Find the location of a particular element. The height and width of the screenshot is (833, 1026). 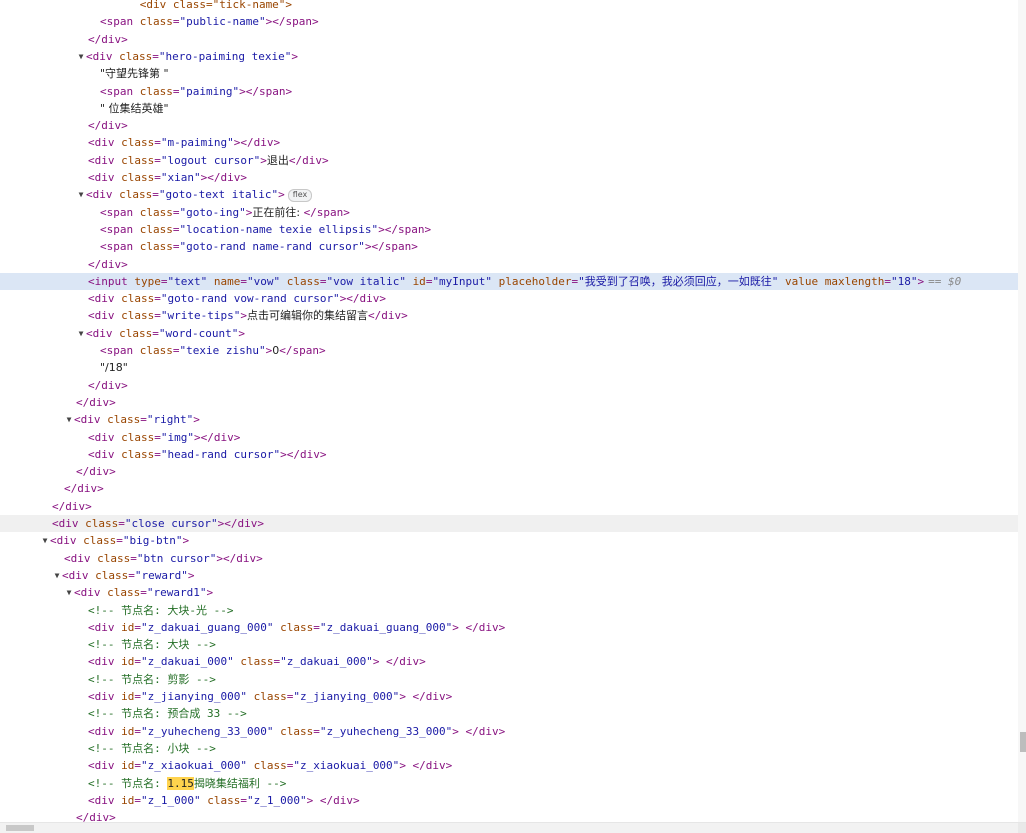

dom-node-row: <div class="btn cursor"></div> is located at coordinates (509, 558).